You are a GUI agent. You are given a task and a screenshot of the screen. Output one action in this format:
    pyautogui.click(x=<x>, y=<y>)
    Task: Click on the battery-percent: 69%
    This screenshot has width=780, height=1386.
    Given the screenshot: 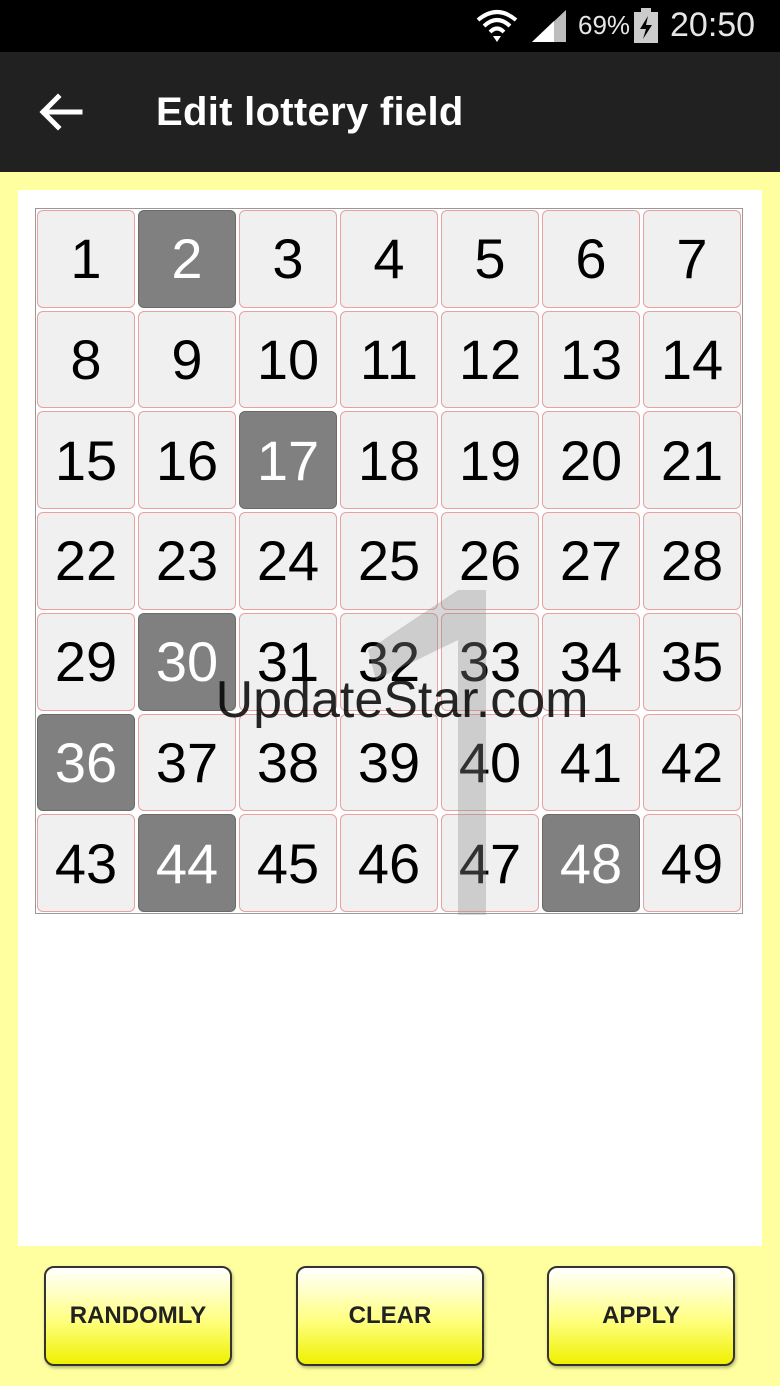 What is the action you would take?
    pyautogui.click(x=604, y=25)
    